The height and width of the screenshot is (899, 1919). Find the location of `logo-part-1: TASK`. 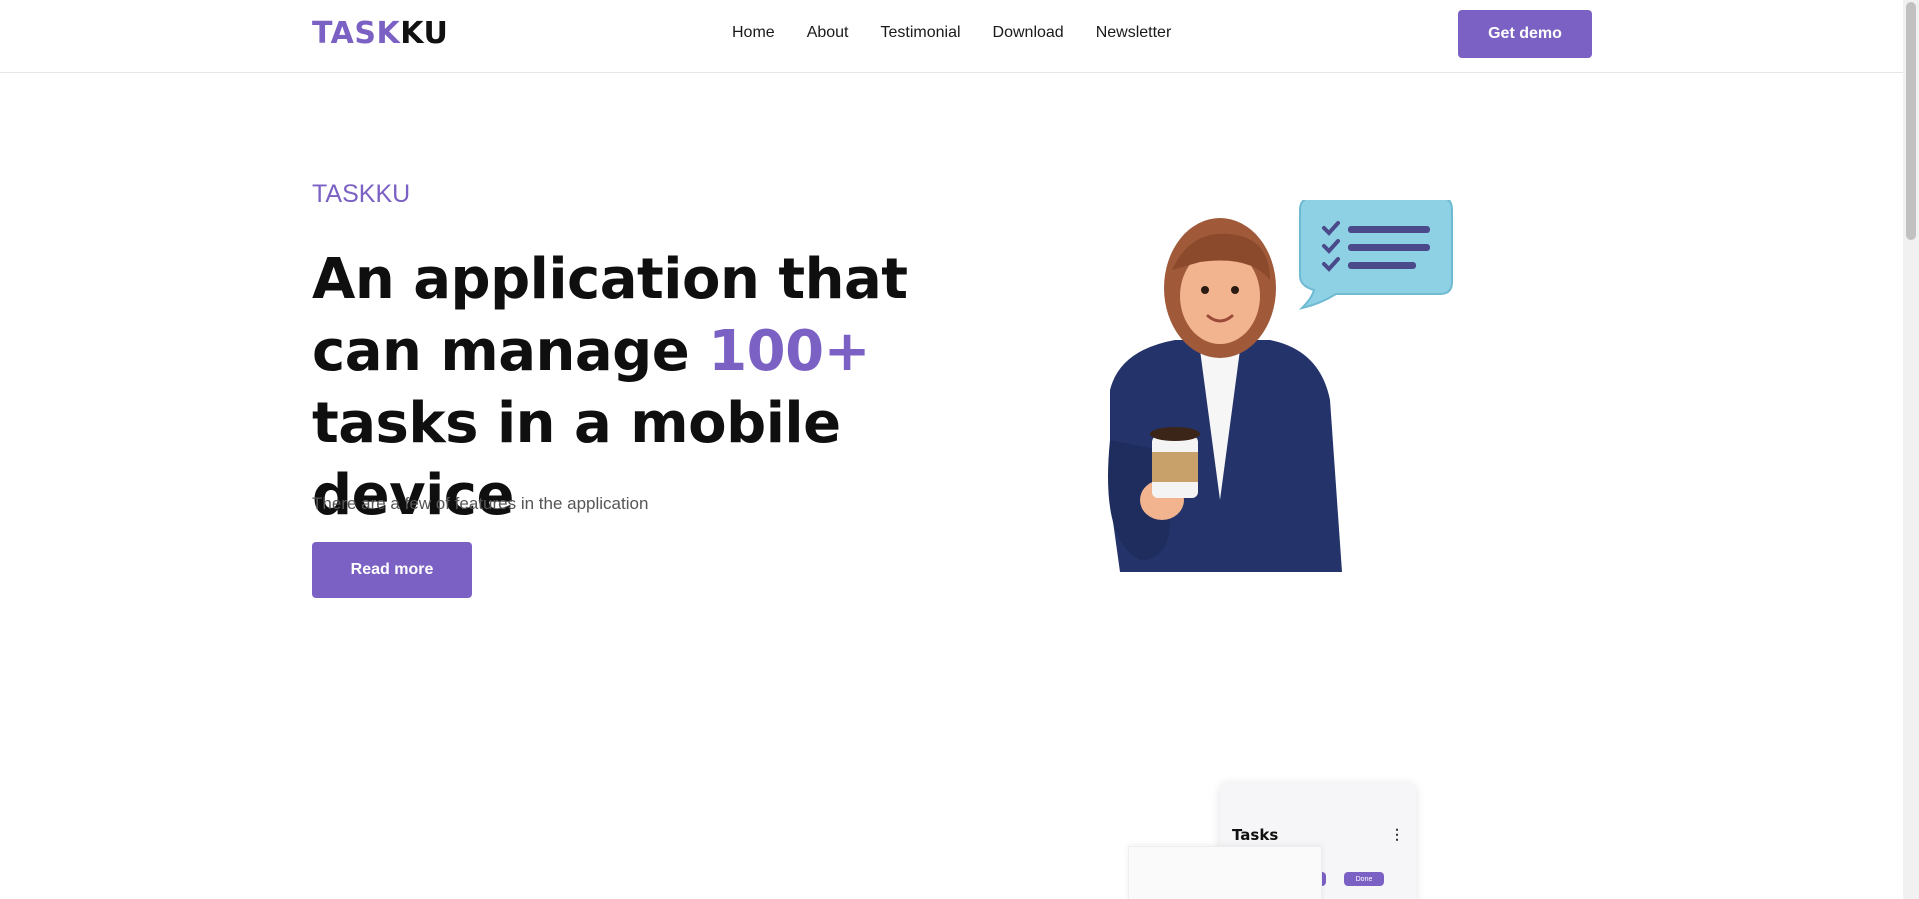

logo-part-1: TASK is located at coordinates (356, 33).